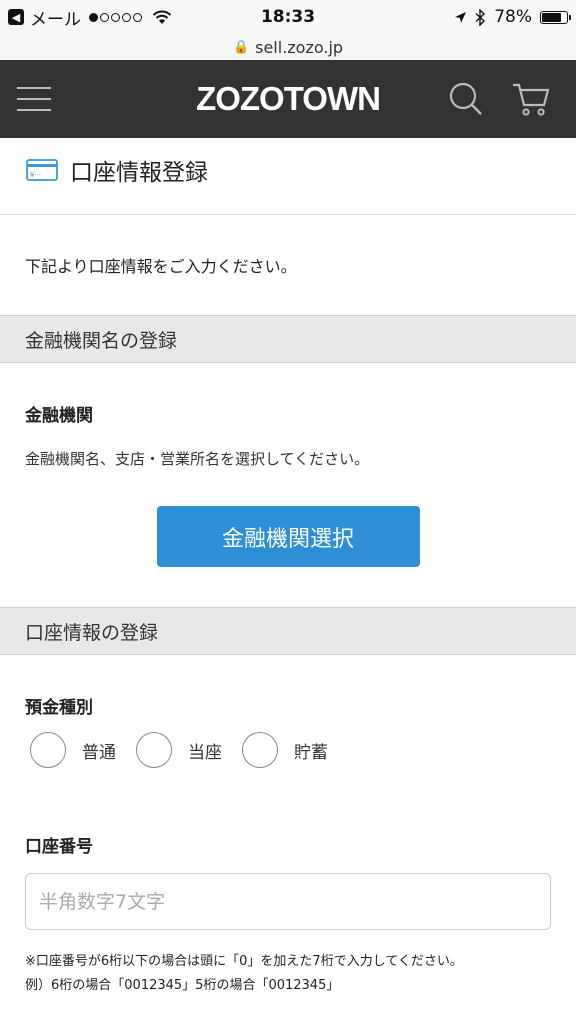 The image size is (576, 1024). I want to click on app-header: ZOZOTOWN, so click(288, 99).